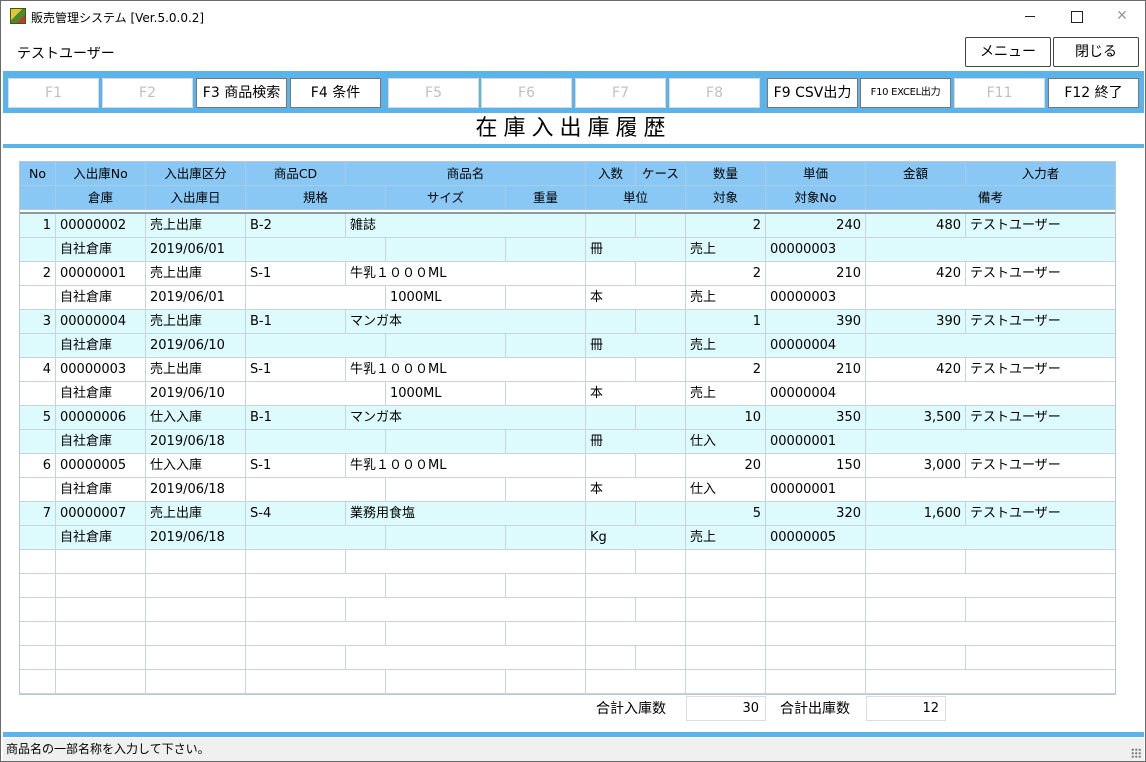 This screenshot has height=762, width=1146. Describe the element at coordinates (1030, 16) in the screenshot. I see `minimize-icon` at that location.